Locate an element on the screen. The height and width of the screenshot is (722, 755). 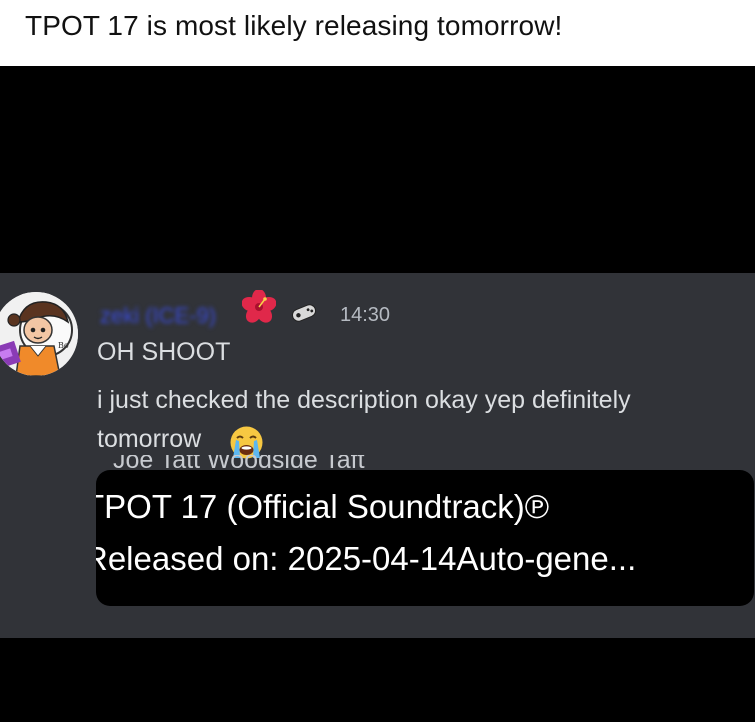
message-username: zeki (ICE-9) is located at coordinates (158, 316).